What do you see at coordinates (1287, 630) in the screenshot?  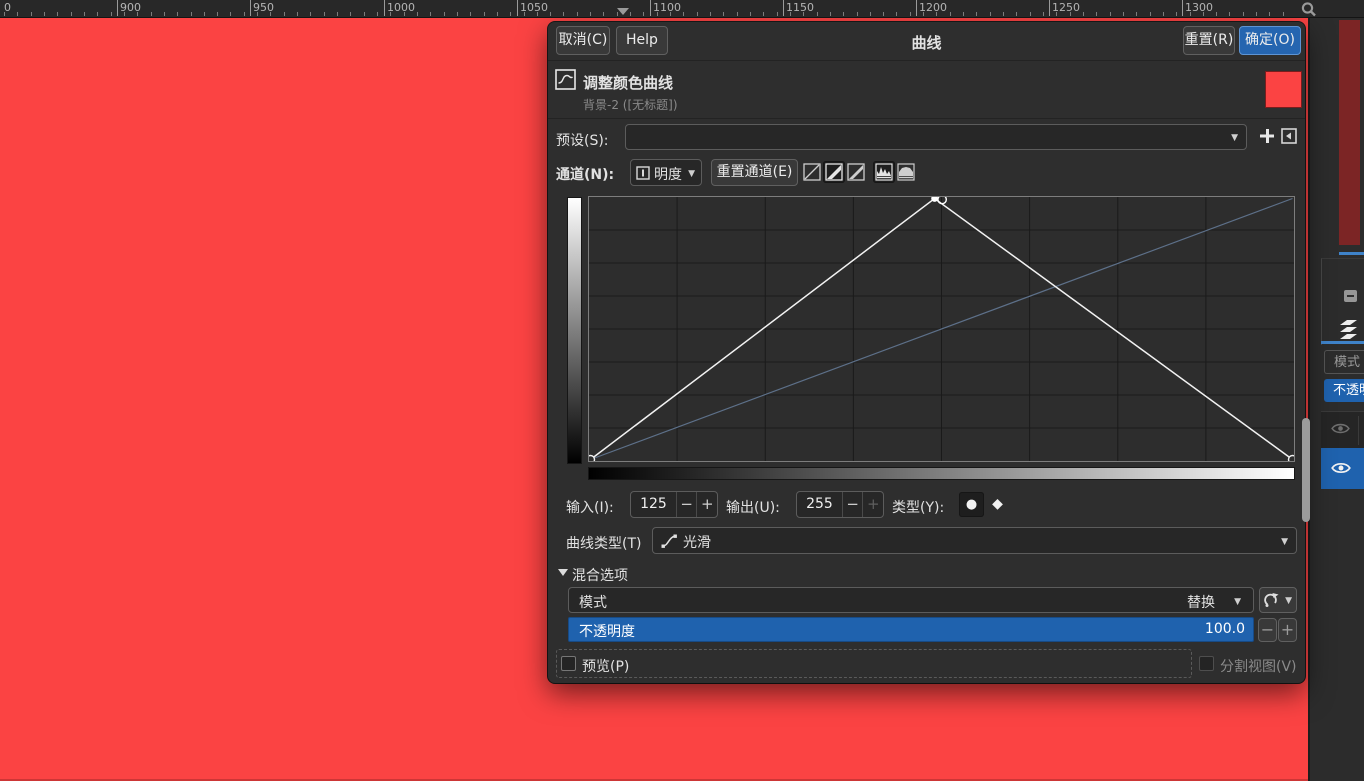 I see `opacity-increment-icon: +` at bounding box center [1287, 630].